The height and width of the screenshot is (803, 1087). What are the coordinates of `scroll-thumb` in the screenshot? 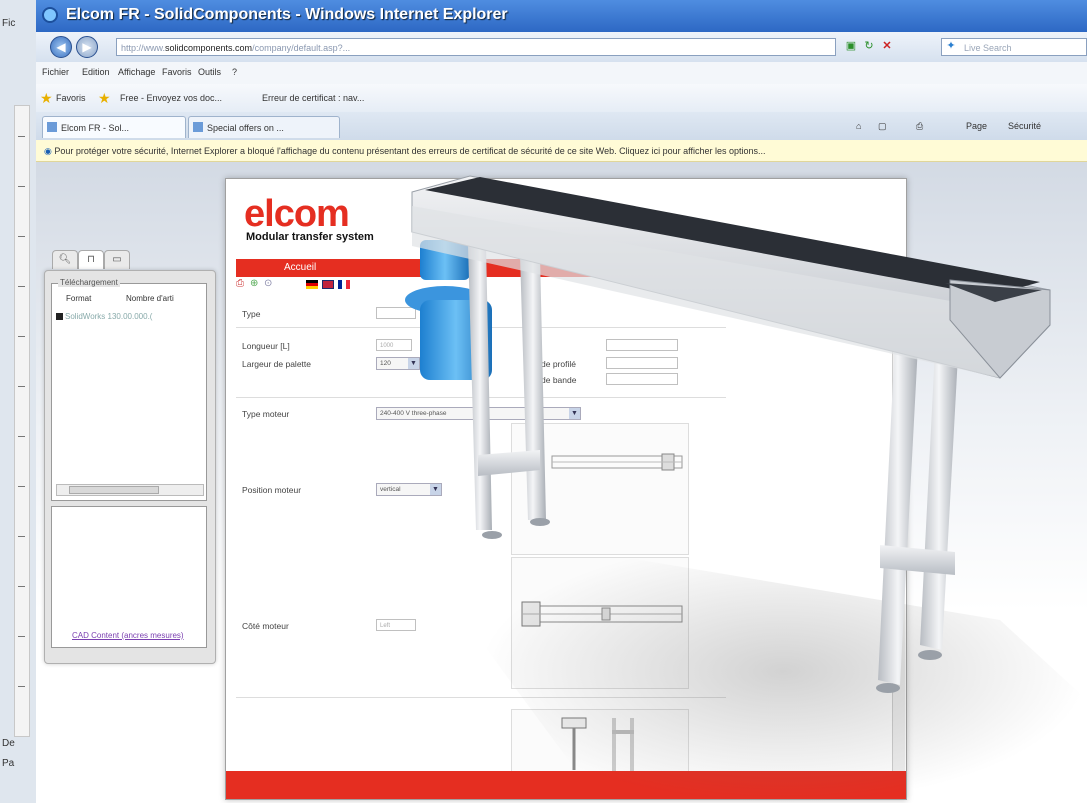 It's located at (114, 490).